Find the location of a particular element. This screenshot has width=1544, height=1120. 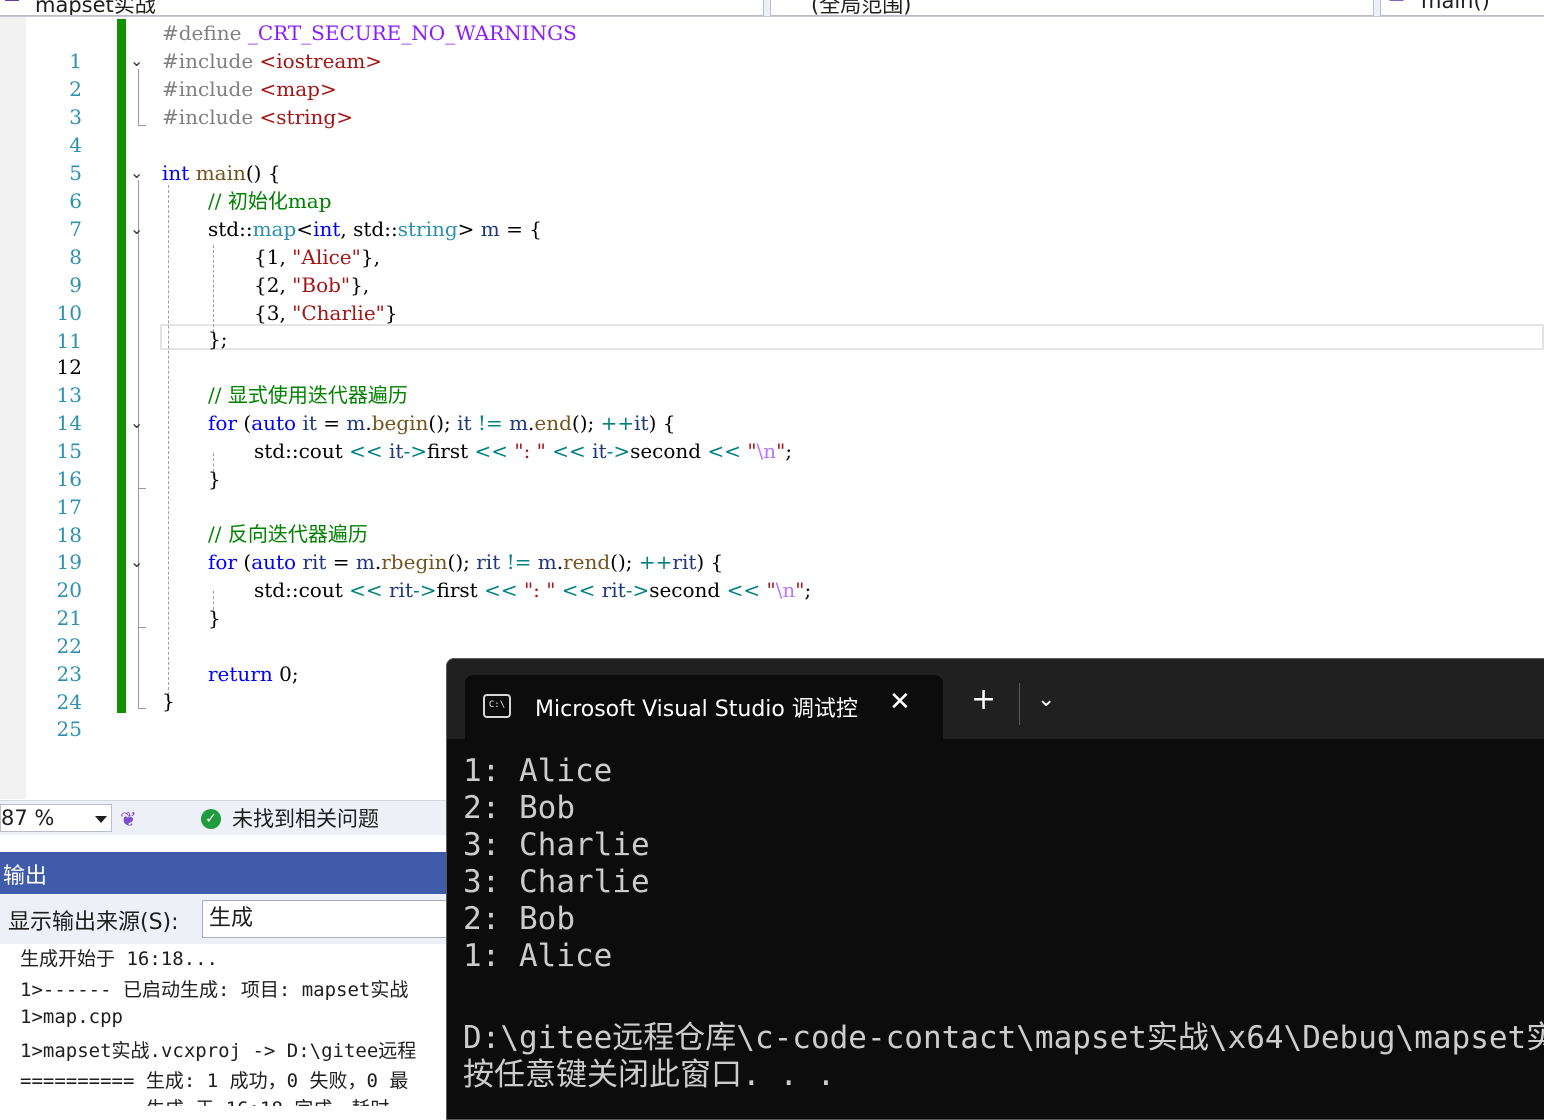

navigation-bar: mapset实战 (全局范围) main() is located at coordinates (772, 8).